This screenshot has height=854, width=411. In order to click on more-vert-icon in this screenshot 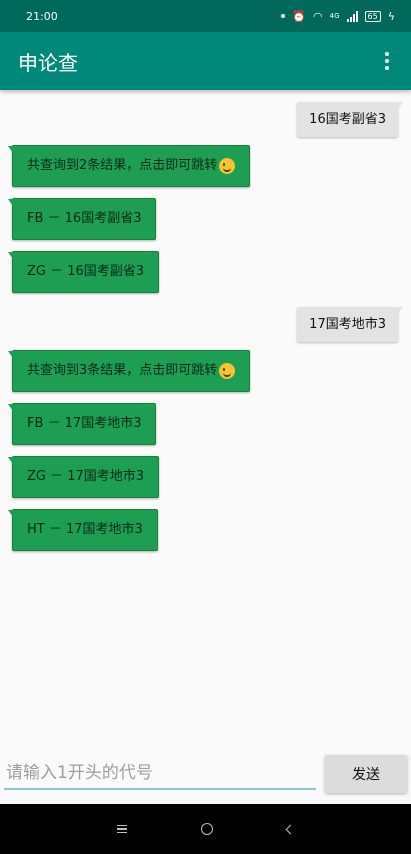, I will do `click(387, 61)`.